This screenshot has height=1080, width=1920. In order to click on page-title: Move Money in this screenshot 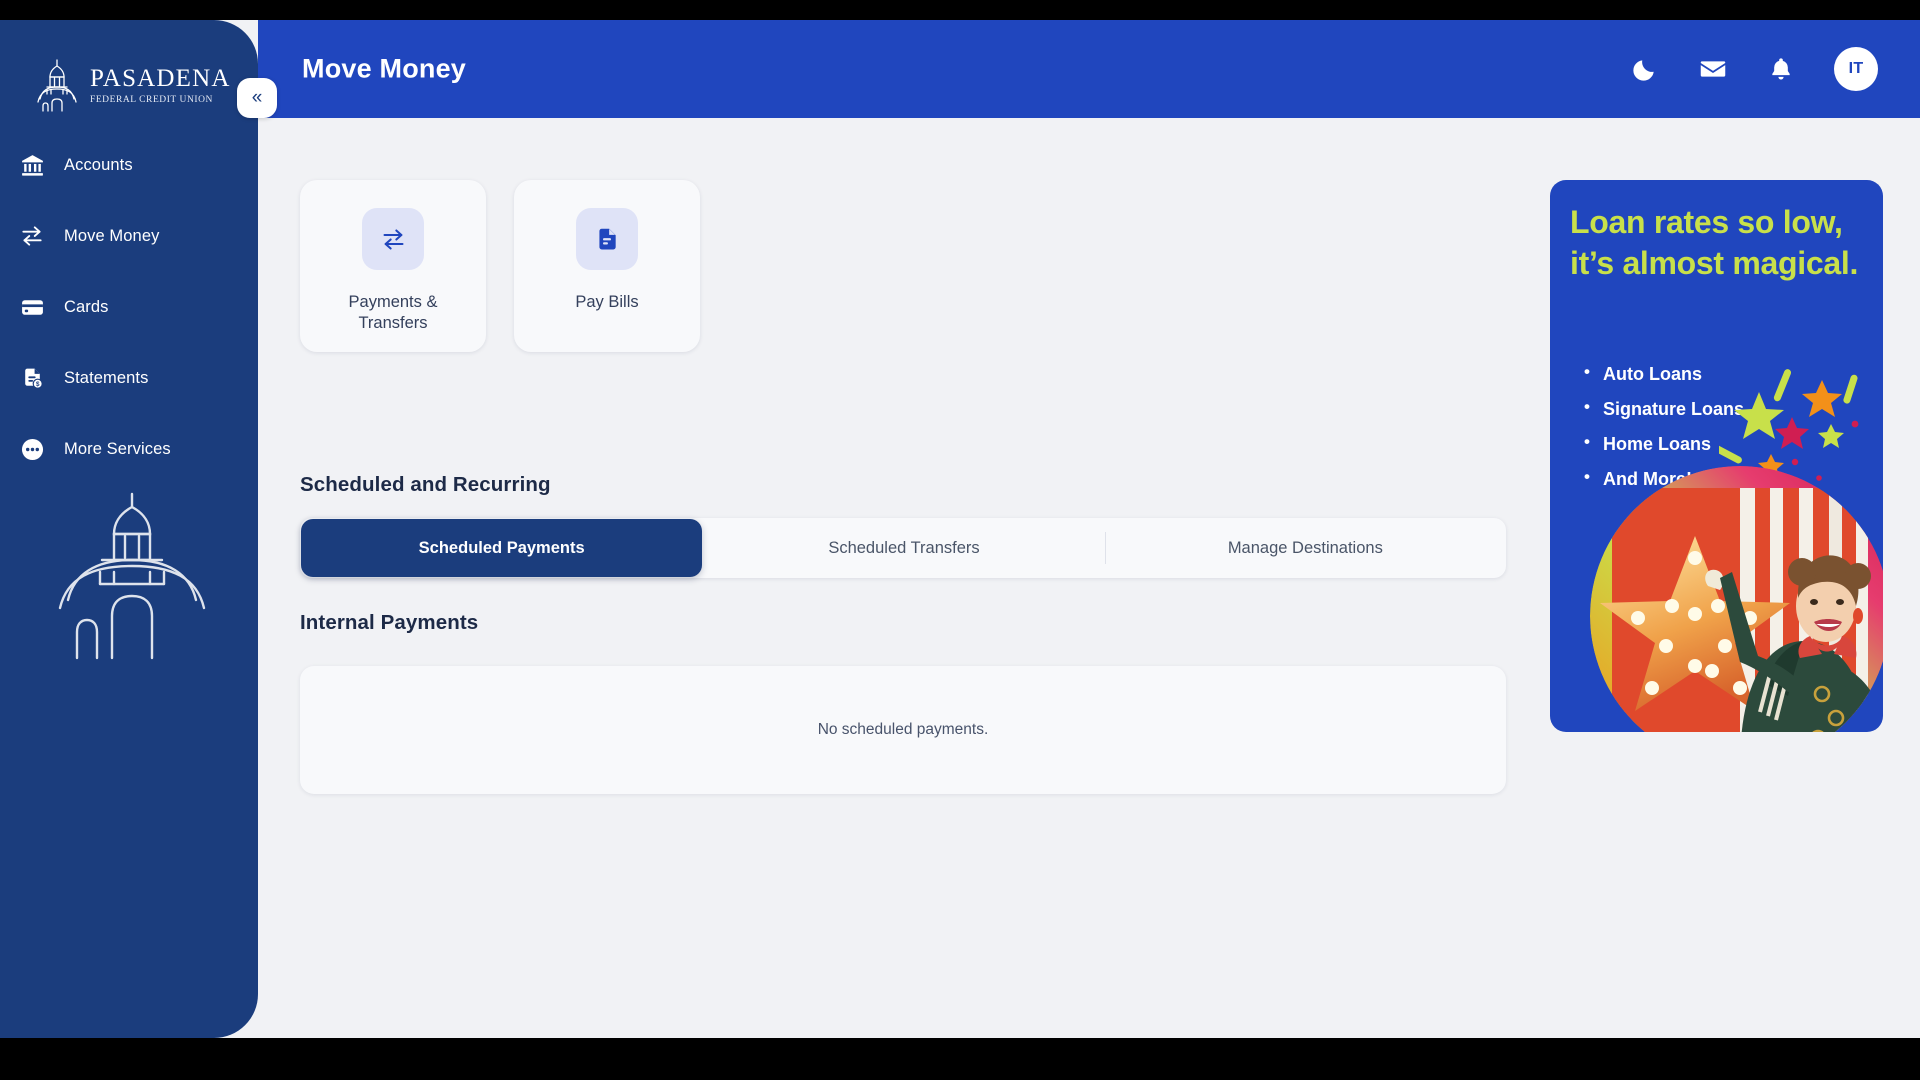, I will do `click(384, 68)`.